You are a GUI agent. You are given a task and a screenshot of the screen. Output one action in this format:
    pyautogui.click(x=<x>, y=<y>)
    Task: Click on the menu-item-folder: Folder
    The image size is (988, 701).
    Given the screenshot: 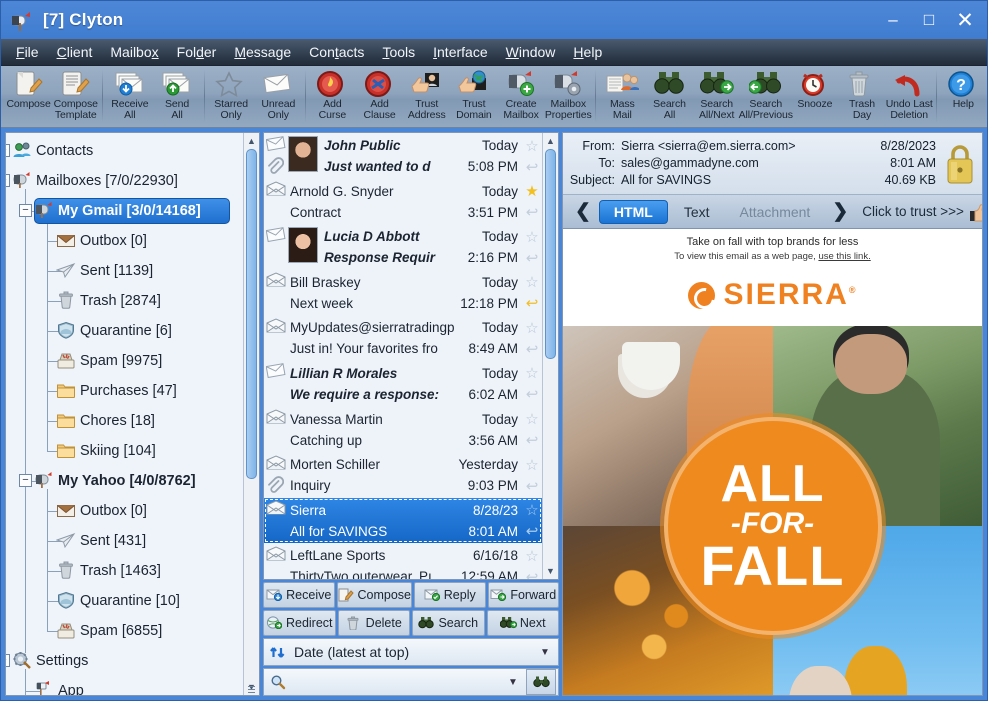 What is the action you would take?
    pyautogui.click(x=197, y=52)
    